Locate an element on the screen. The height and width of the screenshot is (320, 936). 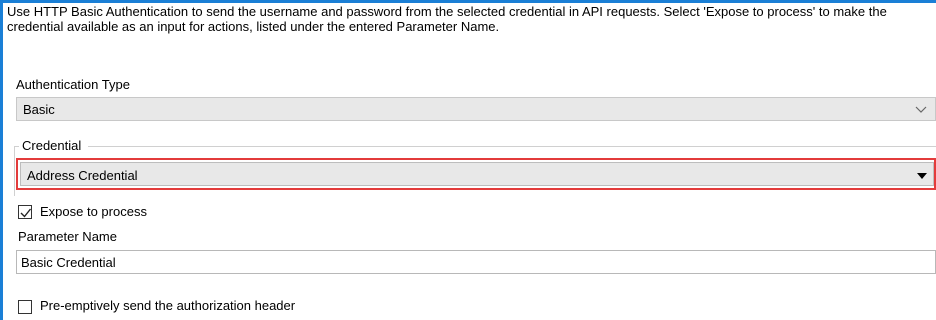
credential-highlight: Address Credential is located at coordinates (476, 174).